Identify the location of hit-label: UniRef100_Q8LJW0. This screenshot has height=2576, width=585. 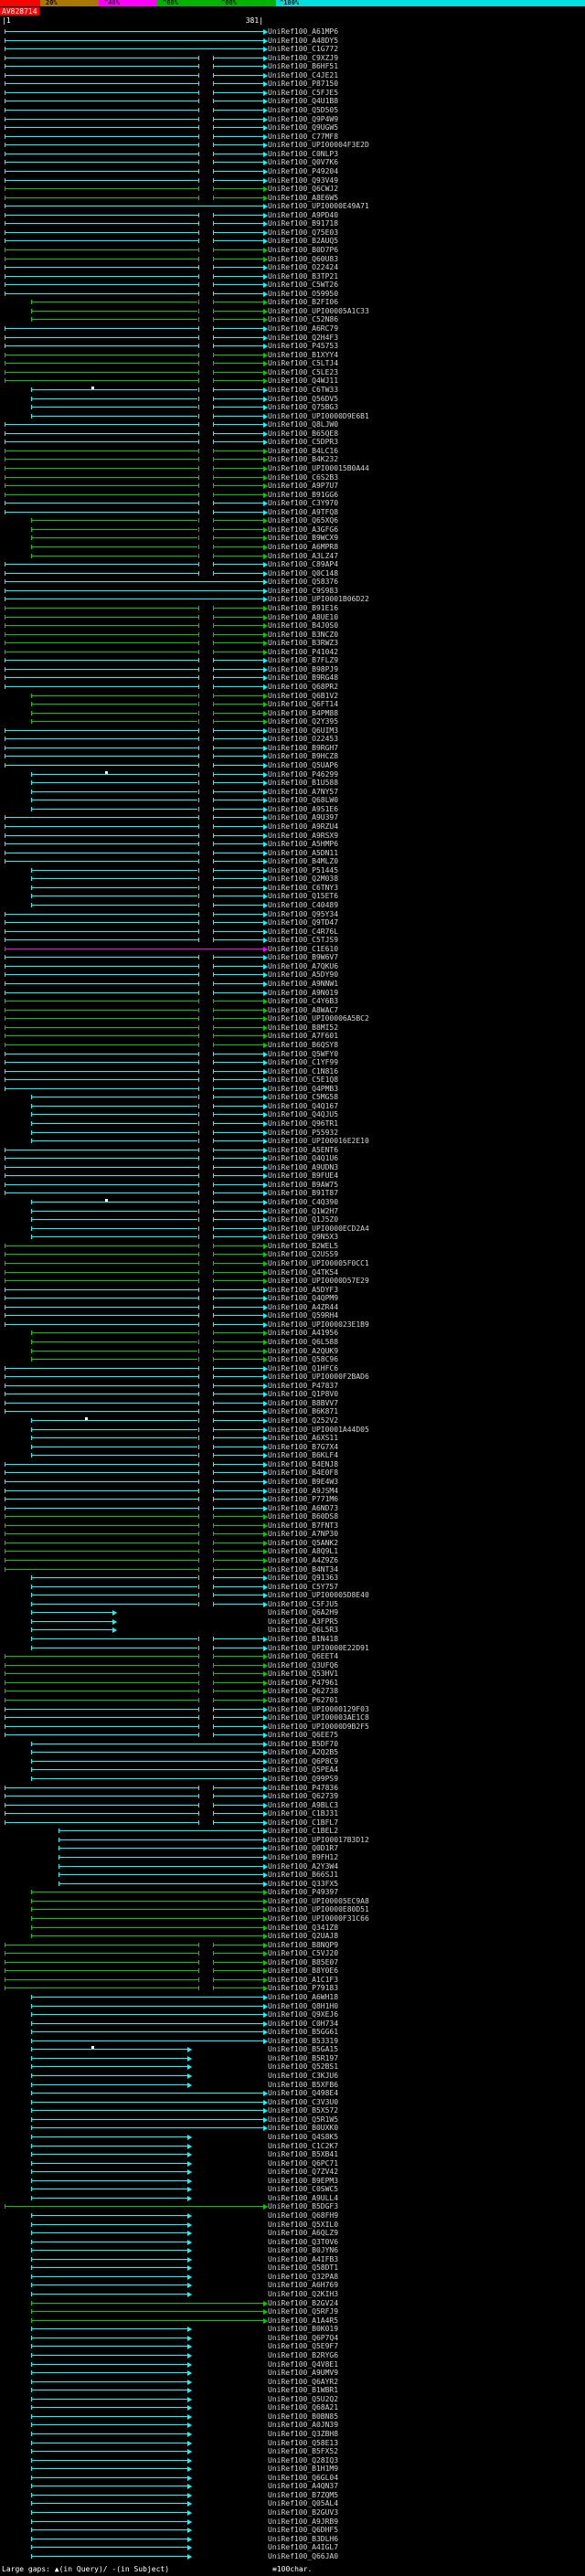
(303, 424).